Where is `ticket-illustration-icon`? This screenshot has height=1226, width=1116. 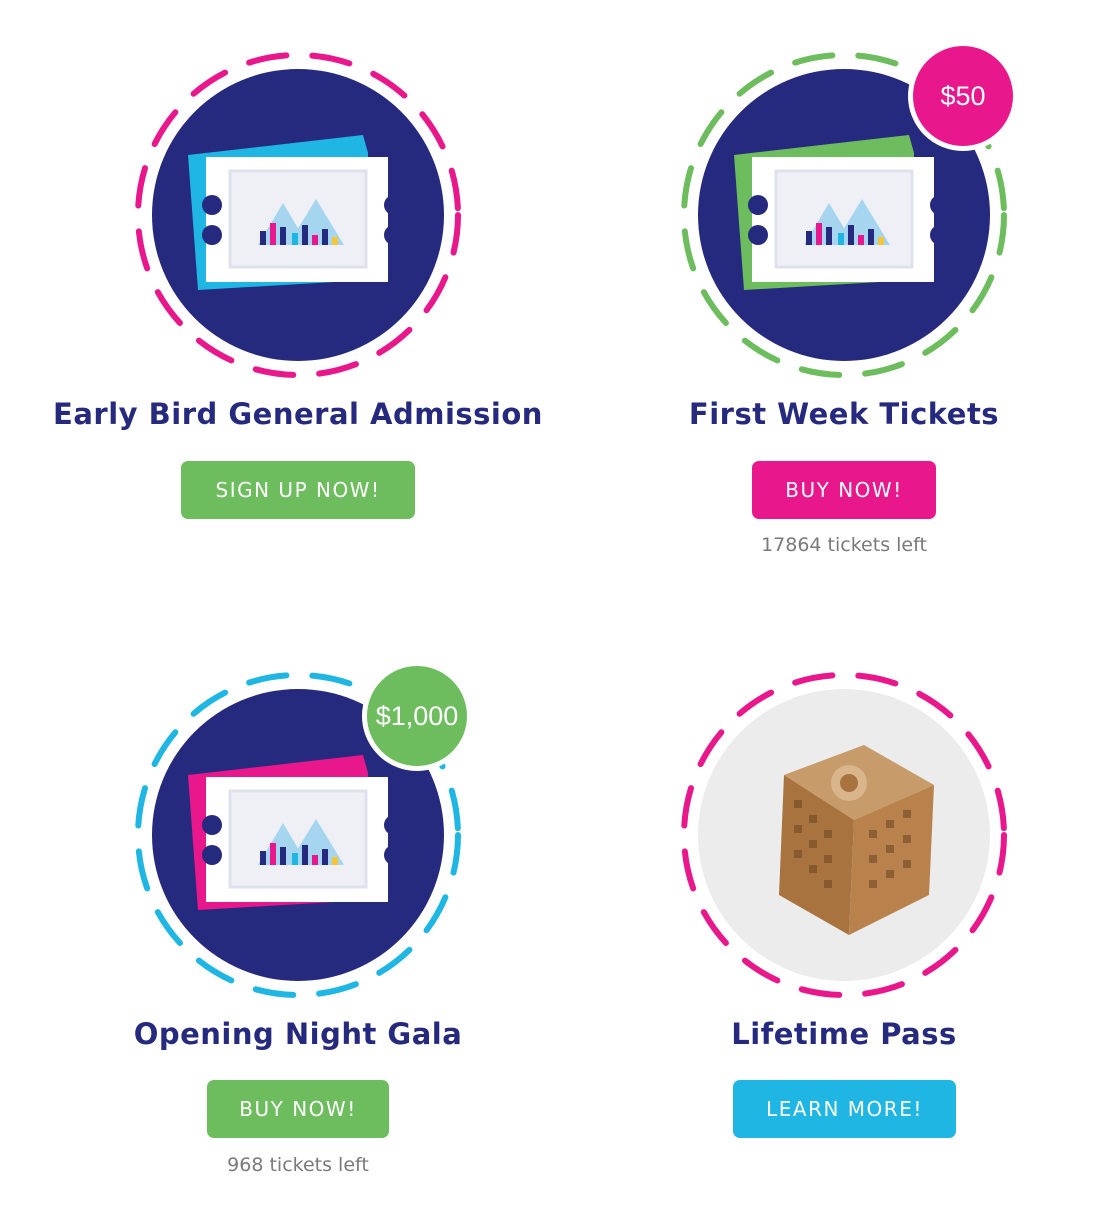 ticket-illustration-icon is located at coordinates (298, 215).